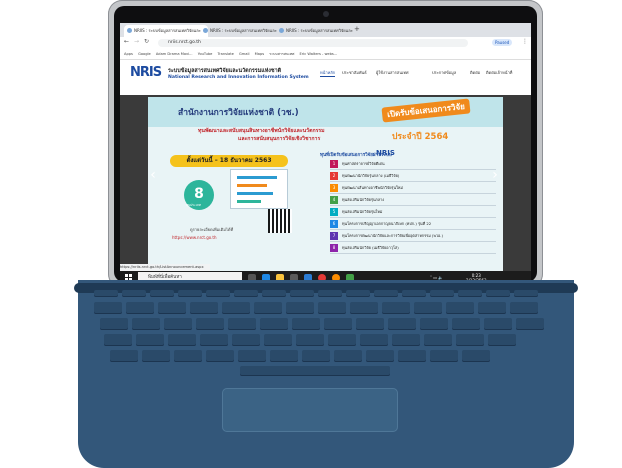  What do you see at coordinates (354, 72) in the screenshot?
I see `nav-item-news: ประชาสัมพันธ์` at bounding box center [354, 72].